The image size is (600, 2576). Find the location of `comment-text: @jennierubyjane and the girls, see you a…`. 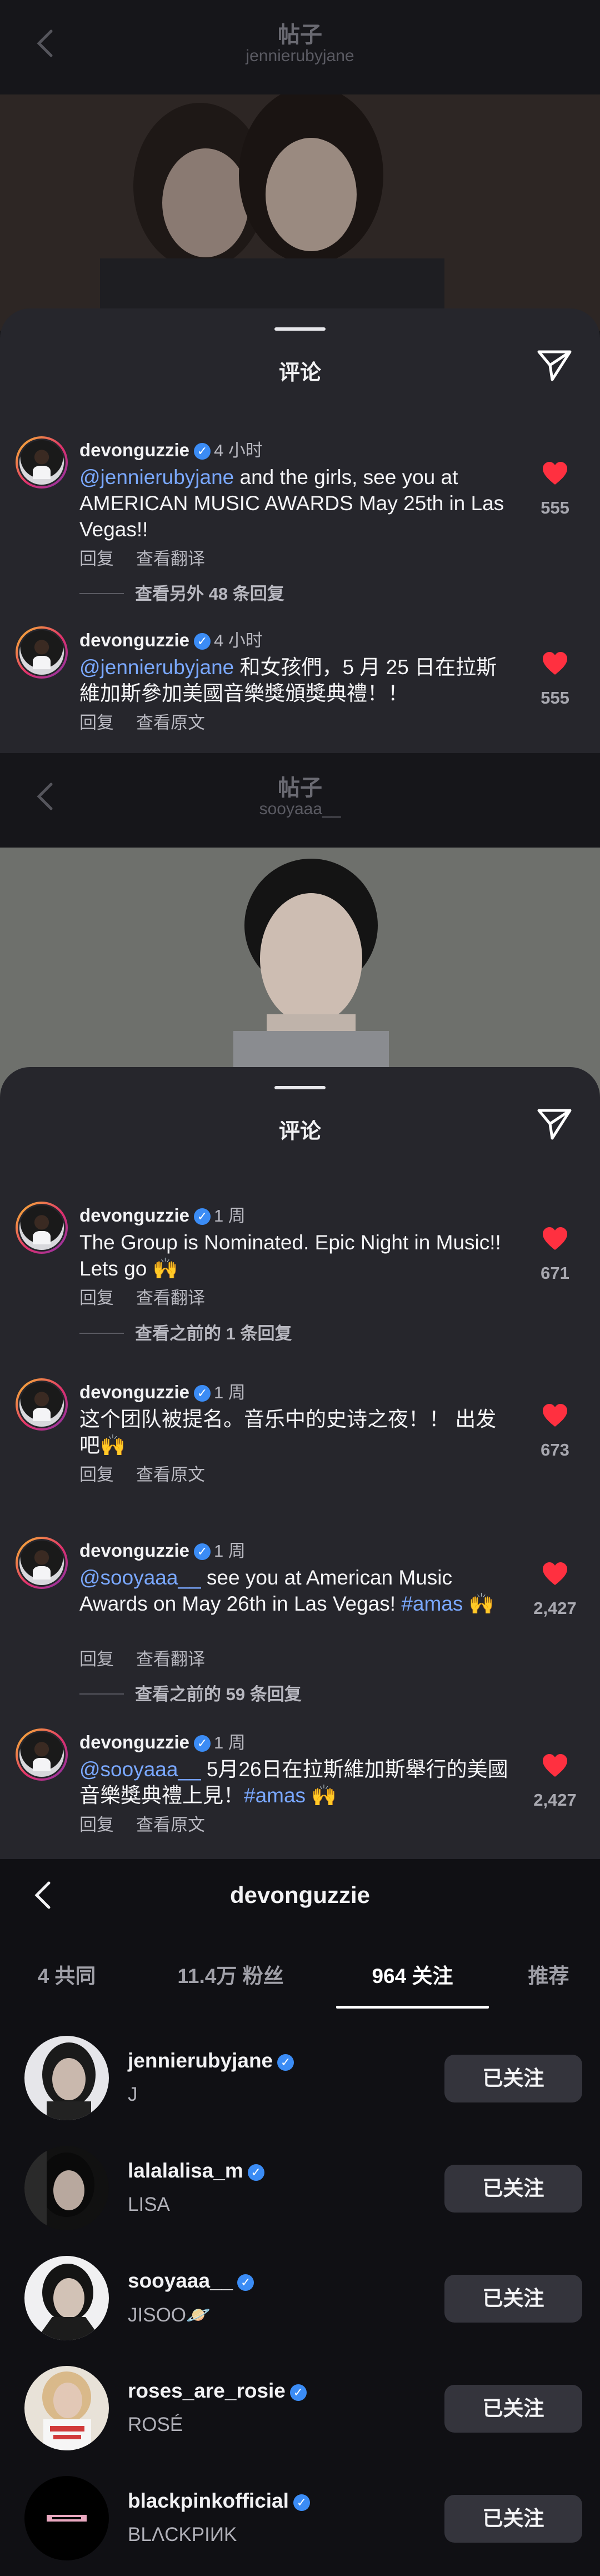

comment-text: @jennierubyjane and the girls, see you a… is located at coordinates (296, 503).